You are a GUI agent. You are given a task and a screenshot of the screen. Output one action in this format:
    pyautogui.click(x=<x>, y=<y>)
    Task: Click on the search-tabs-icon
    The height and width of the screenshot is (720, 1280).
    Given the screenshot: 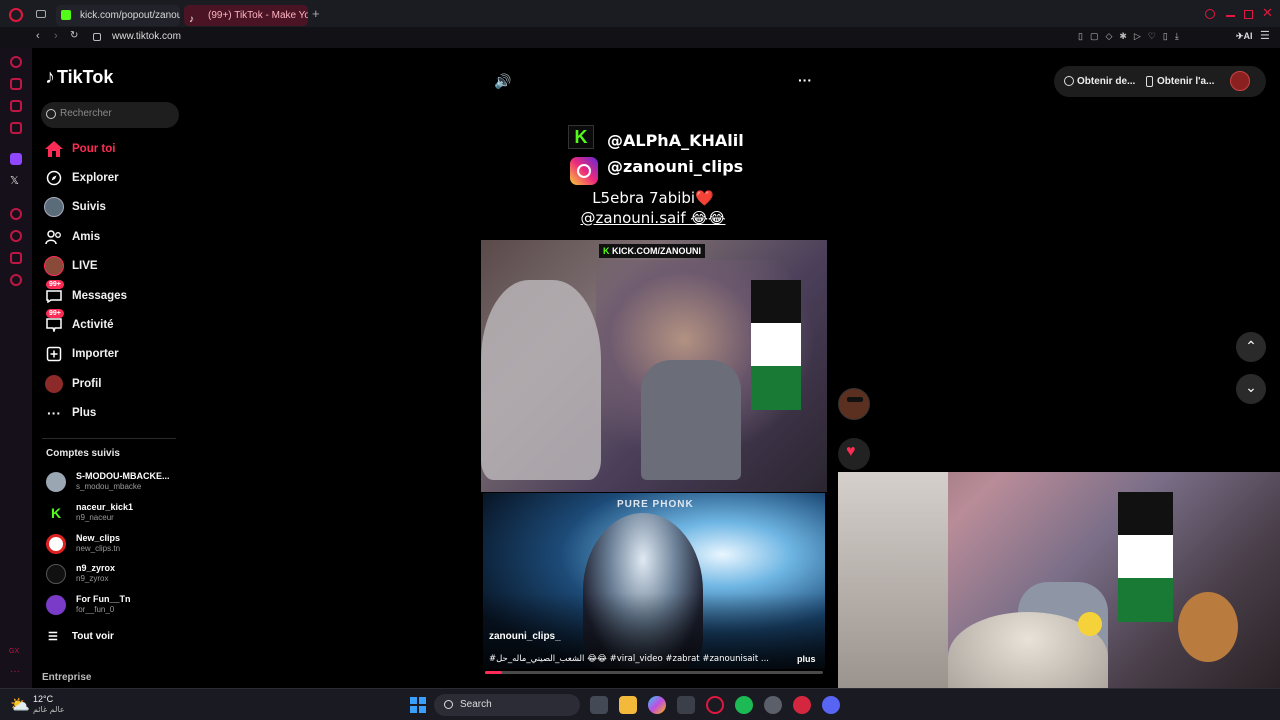 What is the action you would take?
    pyautogui.click(x=1210, y=14)
    